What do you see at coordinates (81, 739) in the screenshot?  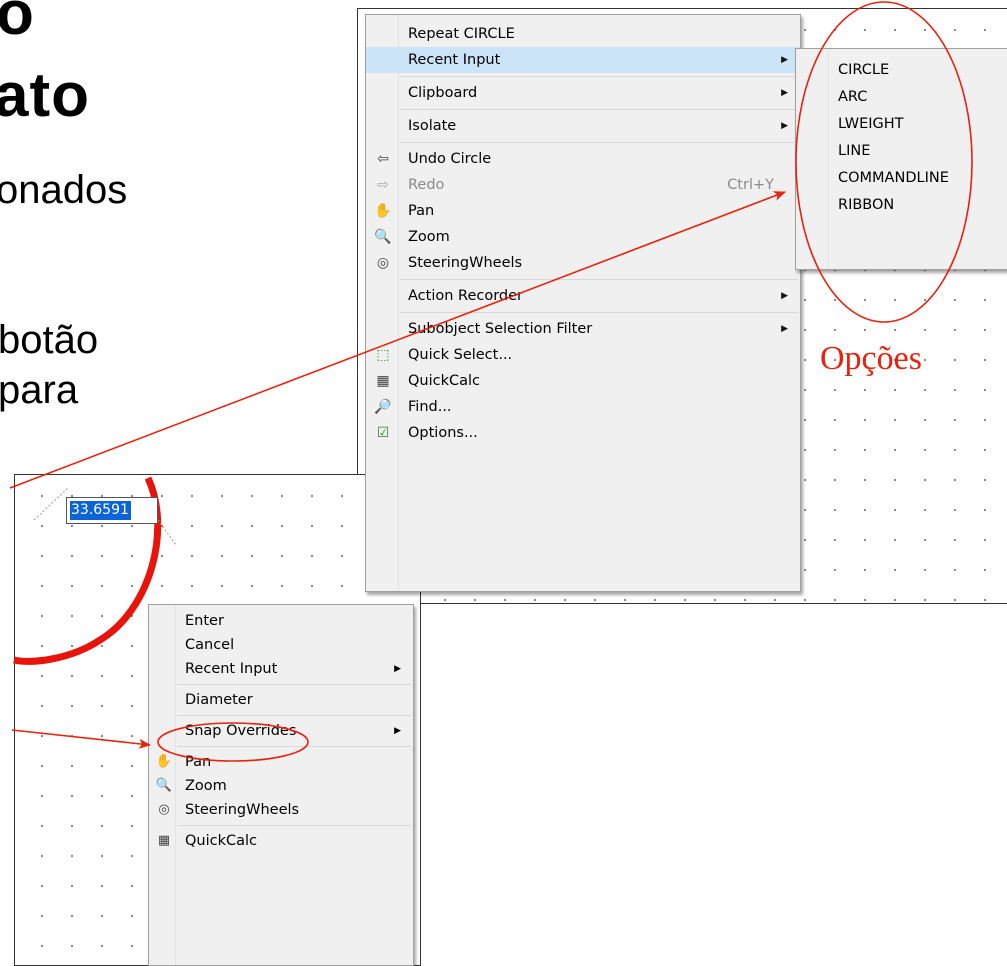 I see `arrow-to-diameter` at bounding box center [81, 739].